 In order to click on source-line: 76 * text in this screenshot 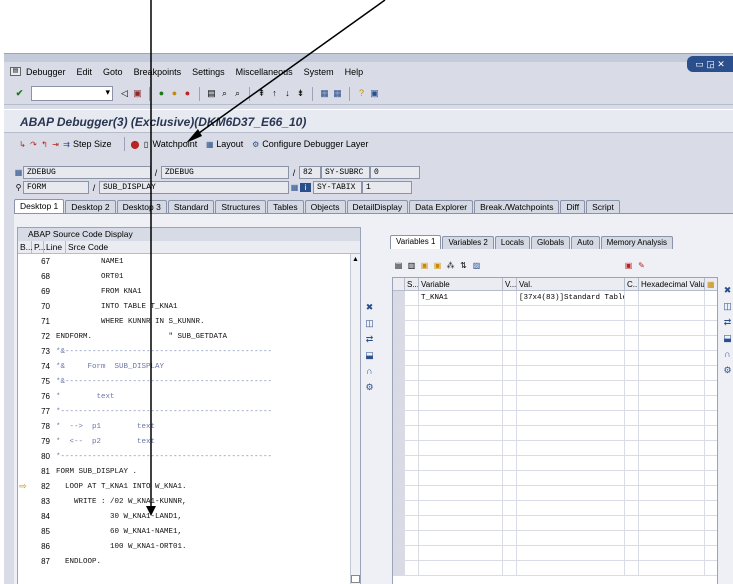, I will do `click(189, 396)`.